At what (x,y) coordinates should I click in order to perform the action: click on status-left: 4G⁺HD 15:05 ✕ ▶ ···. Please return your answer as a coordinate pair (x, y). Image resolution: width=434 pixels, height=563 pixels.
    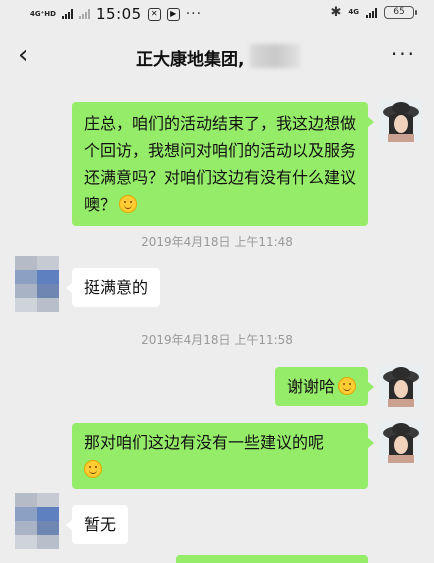
    Looking at the image, I should click on (116, 14).